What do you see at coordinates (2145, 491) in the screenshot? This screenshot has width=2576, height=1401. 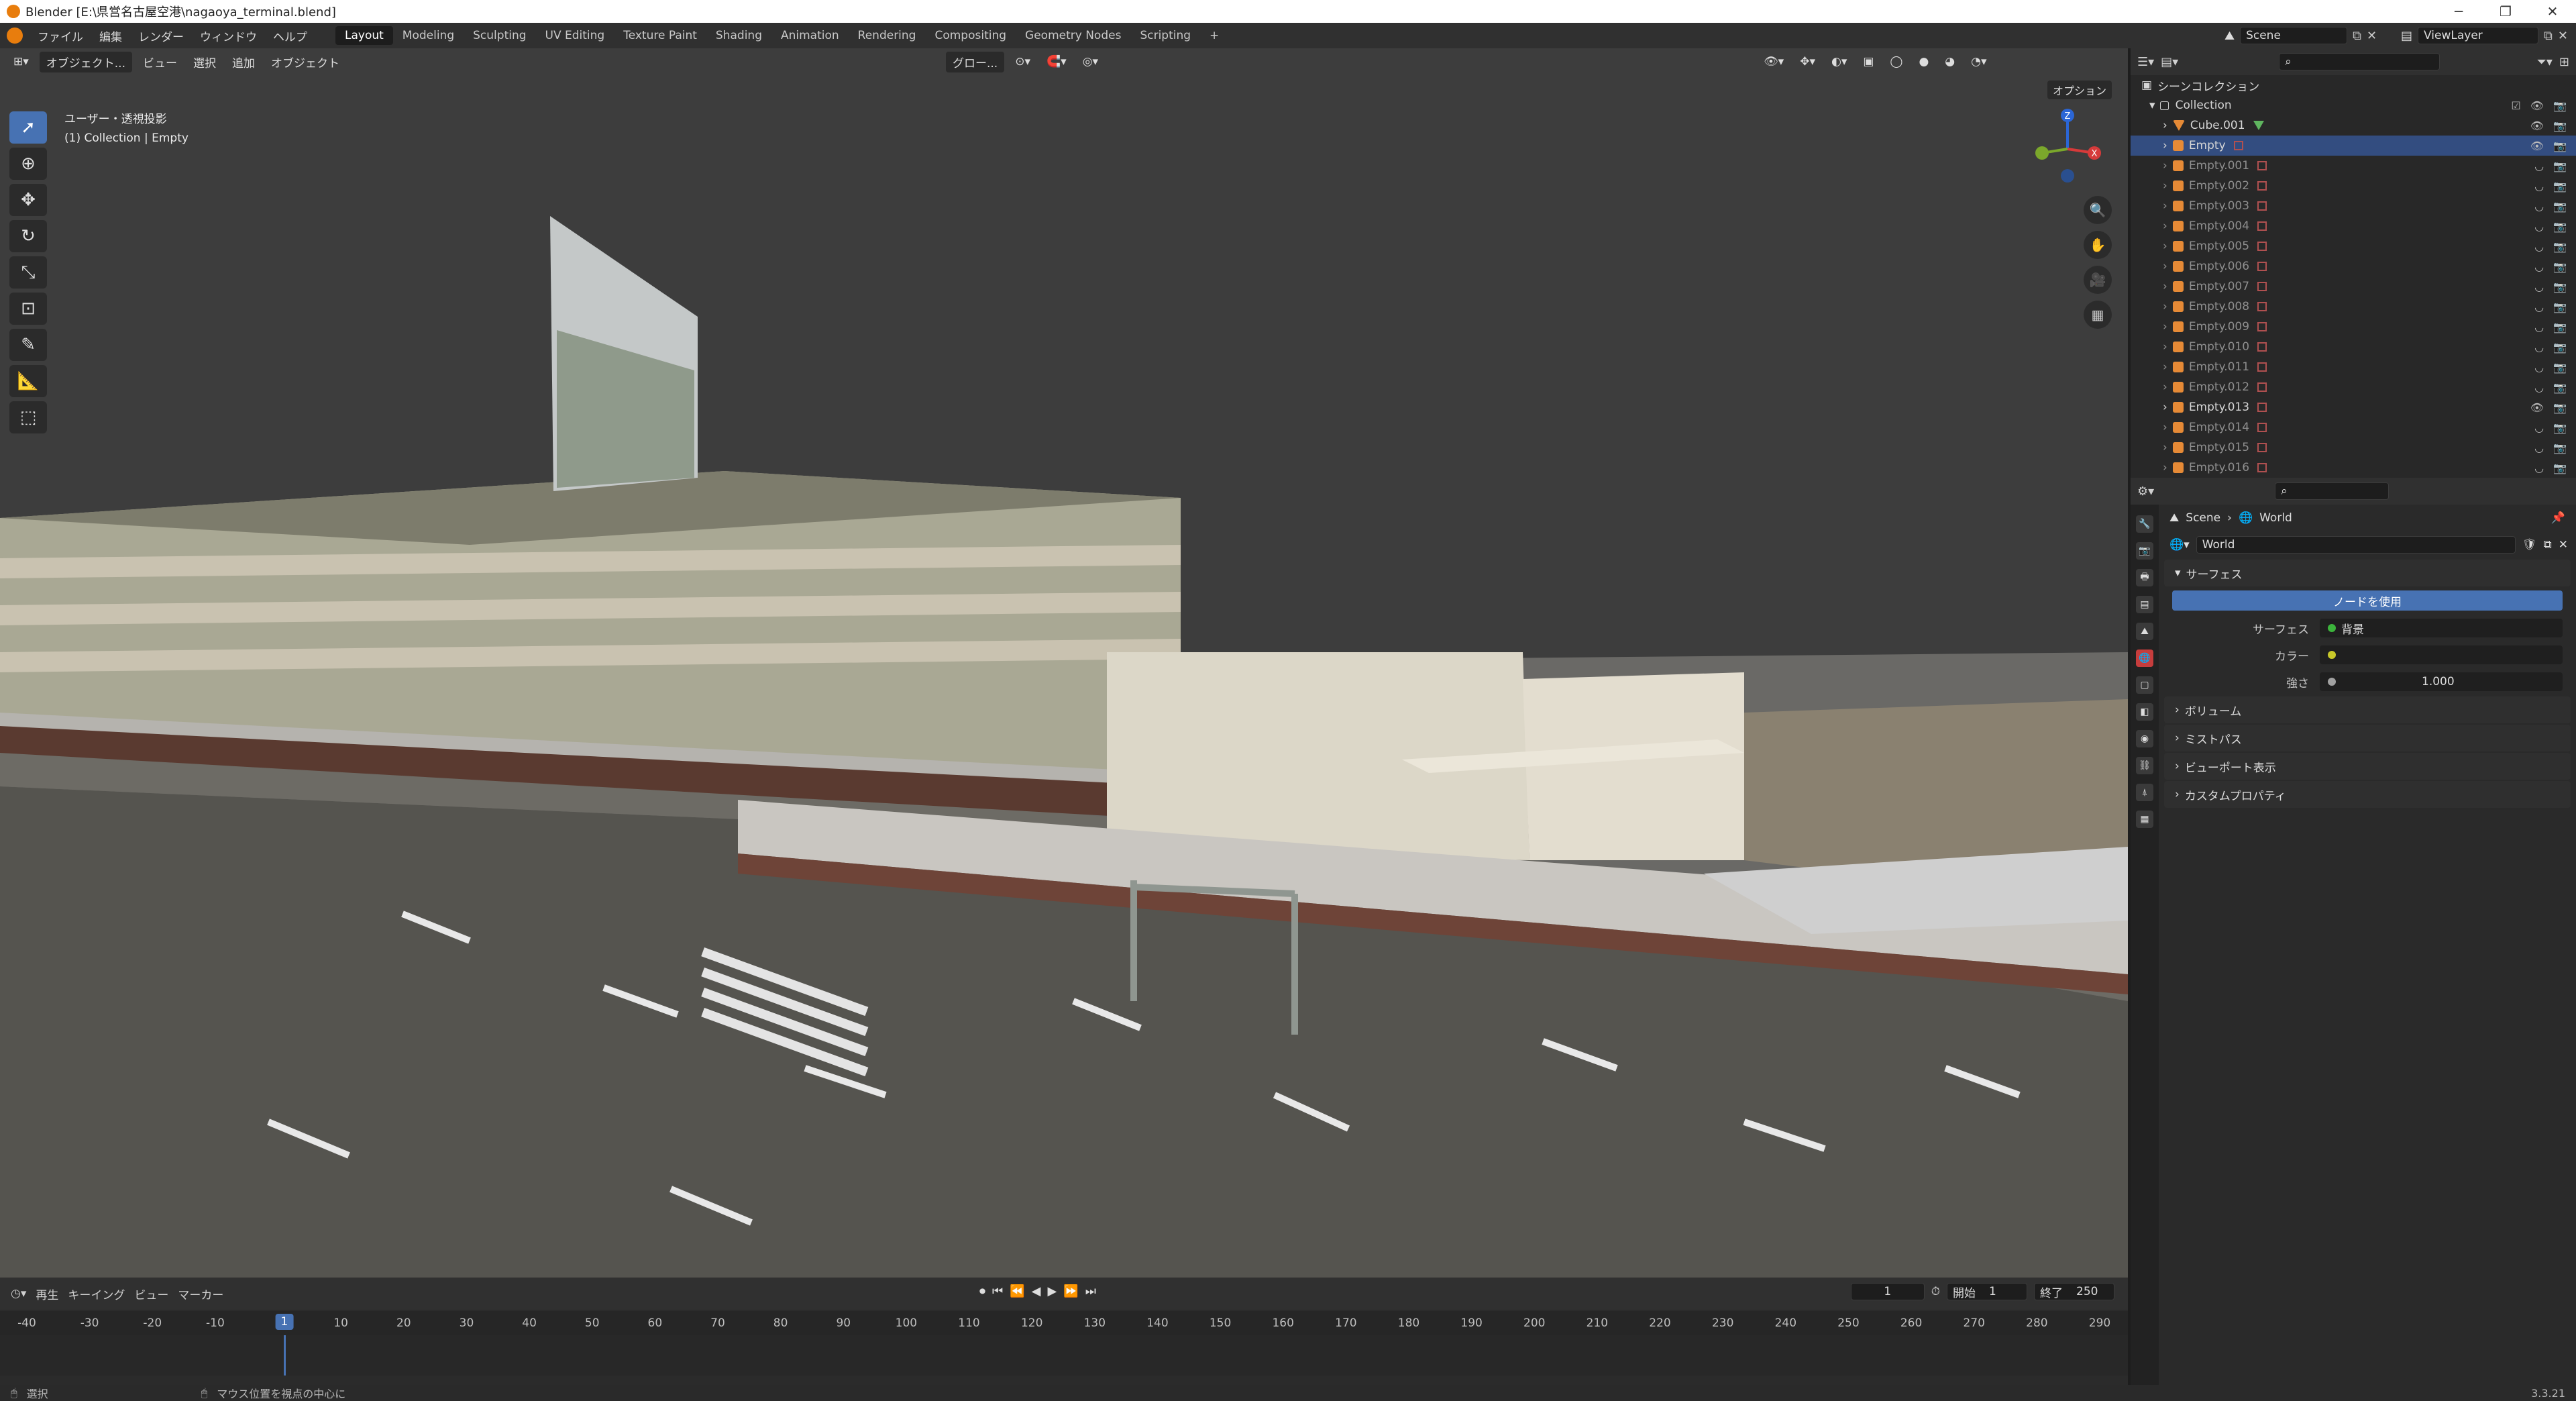 I see `properties-editor-type-icon: ⚙▾` at bounding box center [2145, 491].